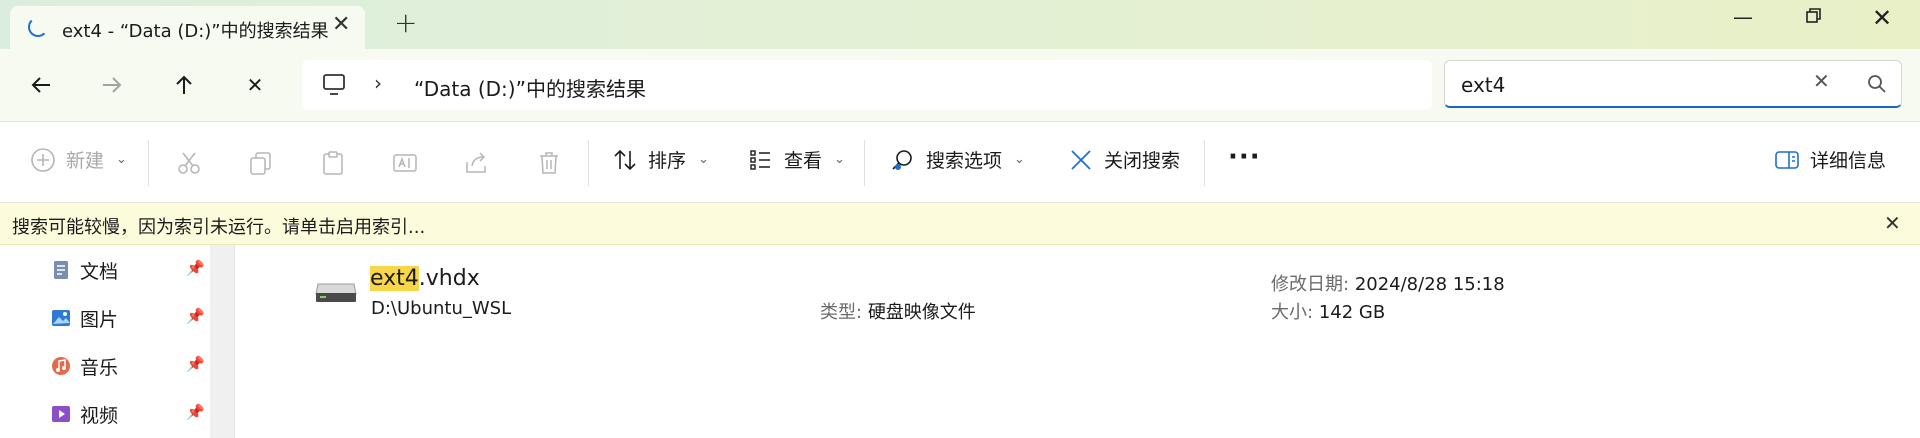 Image resolution: width=1920 pixels, height=438 pixels. I want to click on view-button: 查看 ⌄, so click(796, 159).